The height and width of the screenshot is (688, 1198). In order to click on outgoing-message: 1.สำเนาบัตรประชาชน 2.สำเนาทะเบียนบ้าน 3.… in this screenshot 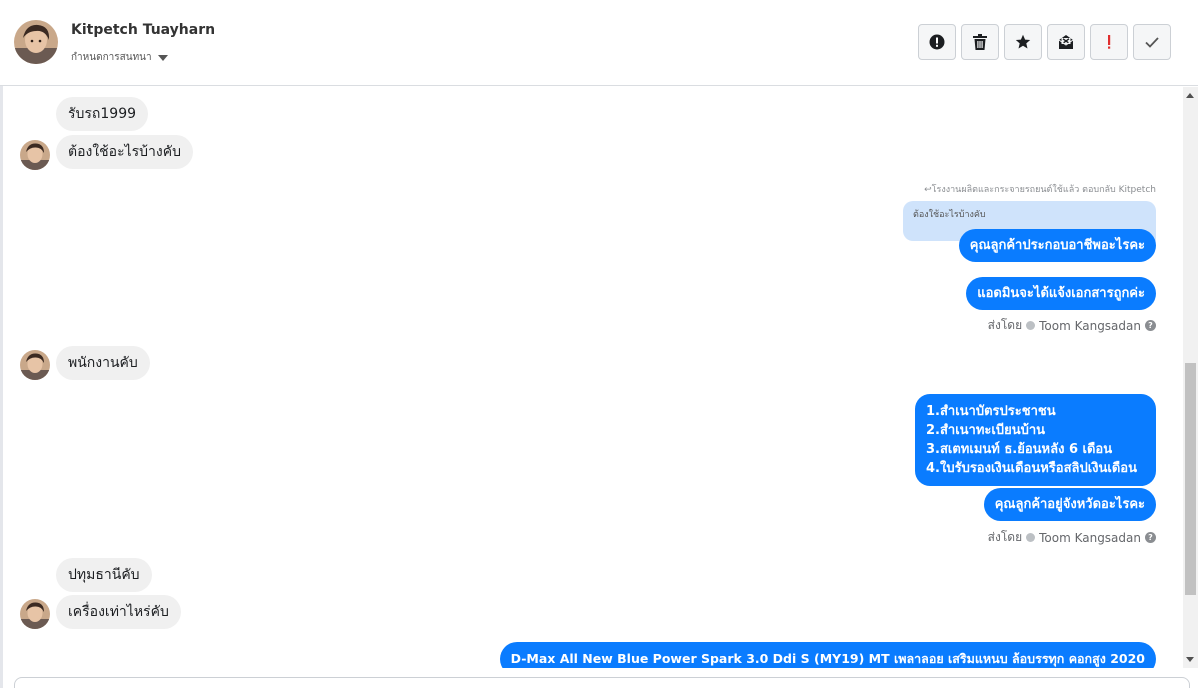, I will do `click(1035, 440)`.